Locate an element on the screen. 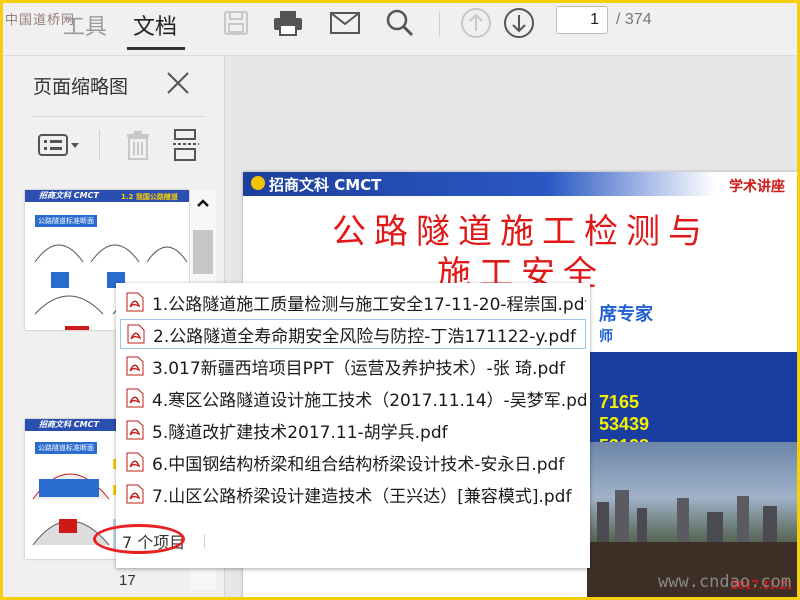  file-item-selected: 2.公路隧道全寿命期安全风险与防控-丁浩171122-y.pdf is located at coordinates (353, 334).